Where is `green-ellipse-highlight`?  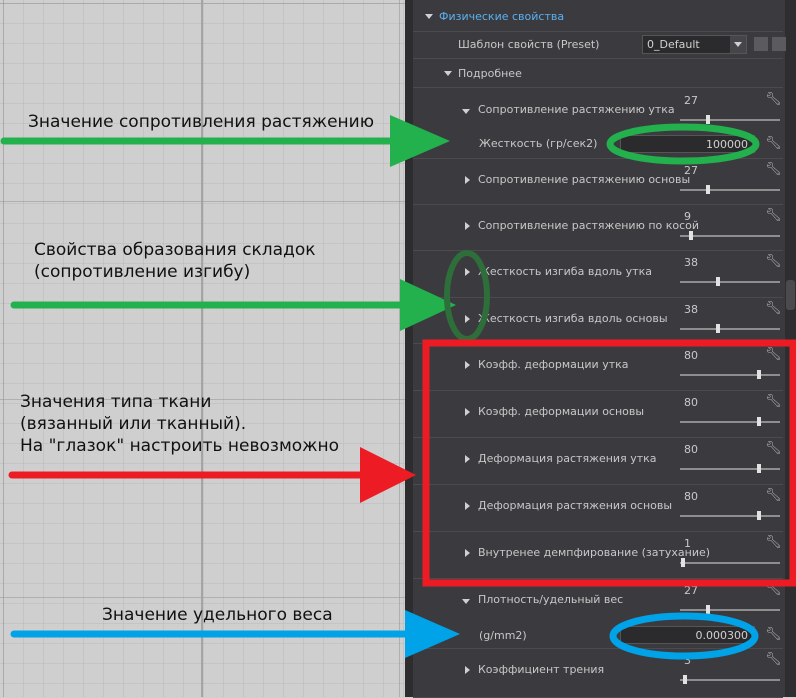
green-ellipse-highlight is located at coordinates (683, 144).